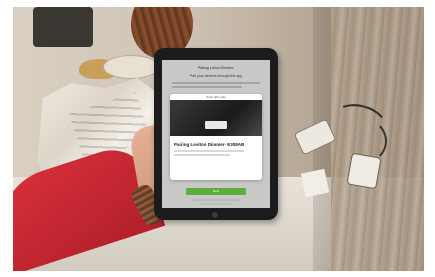 The width and height of the screenshot is (435, 277). I want to click on home-button, so click(215, 215).